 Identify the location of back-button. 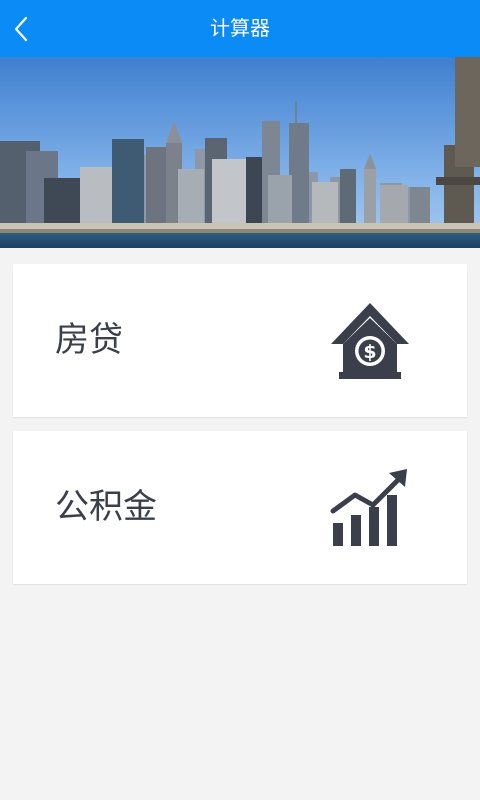
(21, 29).